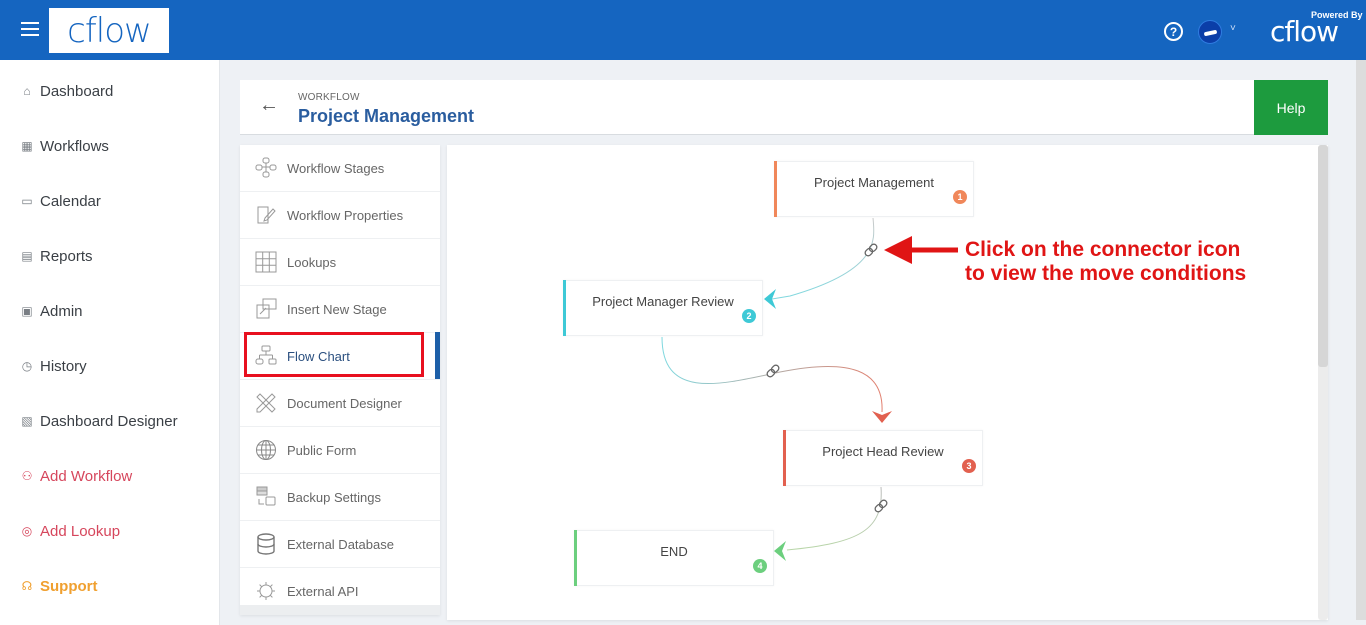 Image resolution: width=1366 pixels, height=625 pixels. Describe the element at coordinates (86, 476) in the screenshot. I see `sidebar-item-label: Add Workflow` at that location.